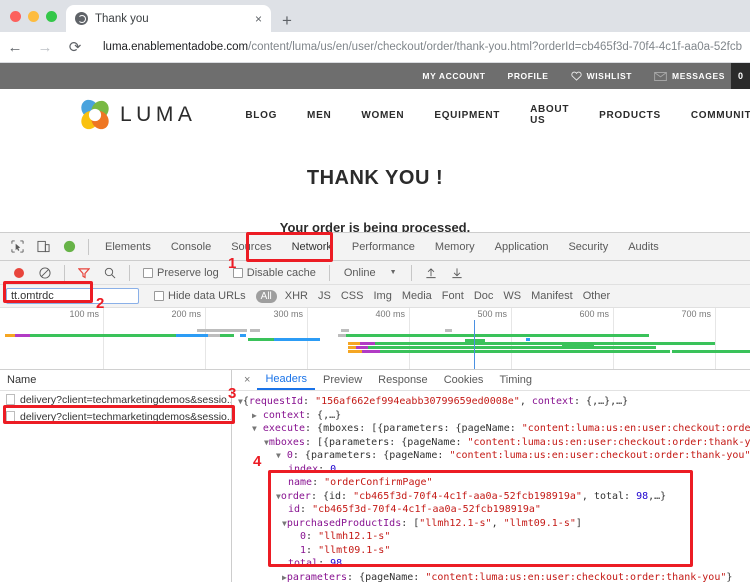 This screenshot has height=582, width=750. Describe the element at coordinates (588, 247) in the screenshot. I see `devtools-tab-security: Security` at that location.